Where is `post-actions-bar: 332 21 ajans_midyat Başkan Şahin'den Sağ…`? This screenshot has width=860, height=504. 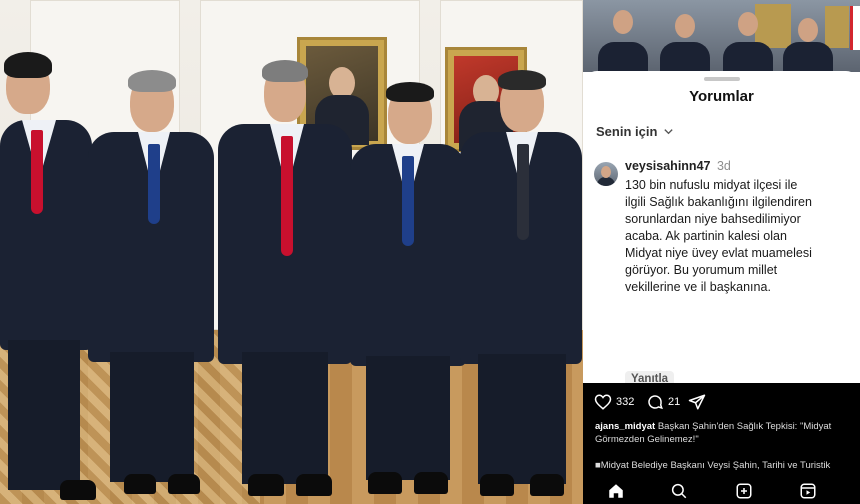
post-actions-bar: 332 21 ajans_midyat Başkan Şahin'den Sağ… is located at coordinates (721, 443).